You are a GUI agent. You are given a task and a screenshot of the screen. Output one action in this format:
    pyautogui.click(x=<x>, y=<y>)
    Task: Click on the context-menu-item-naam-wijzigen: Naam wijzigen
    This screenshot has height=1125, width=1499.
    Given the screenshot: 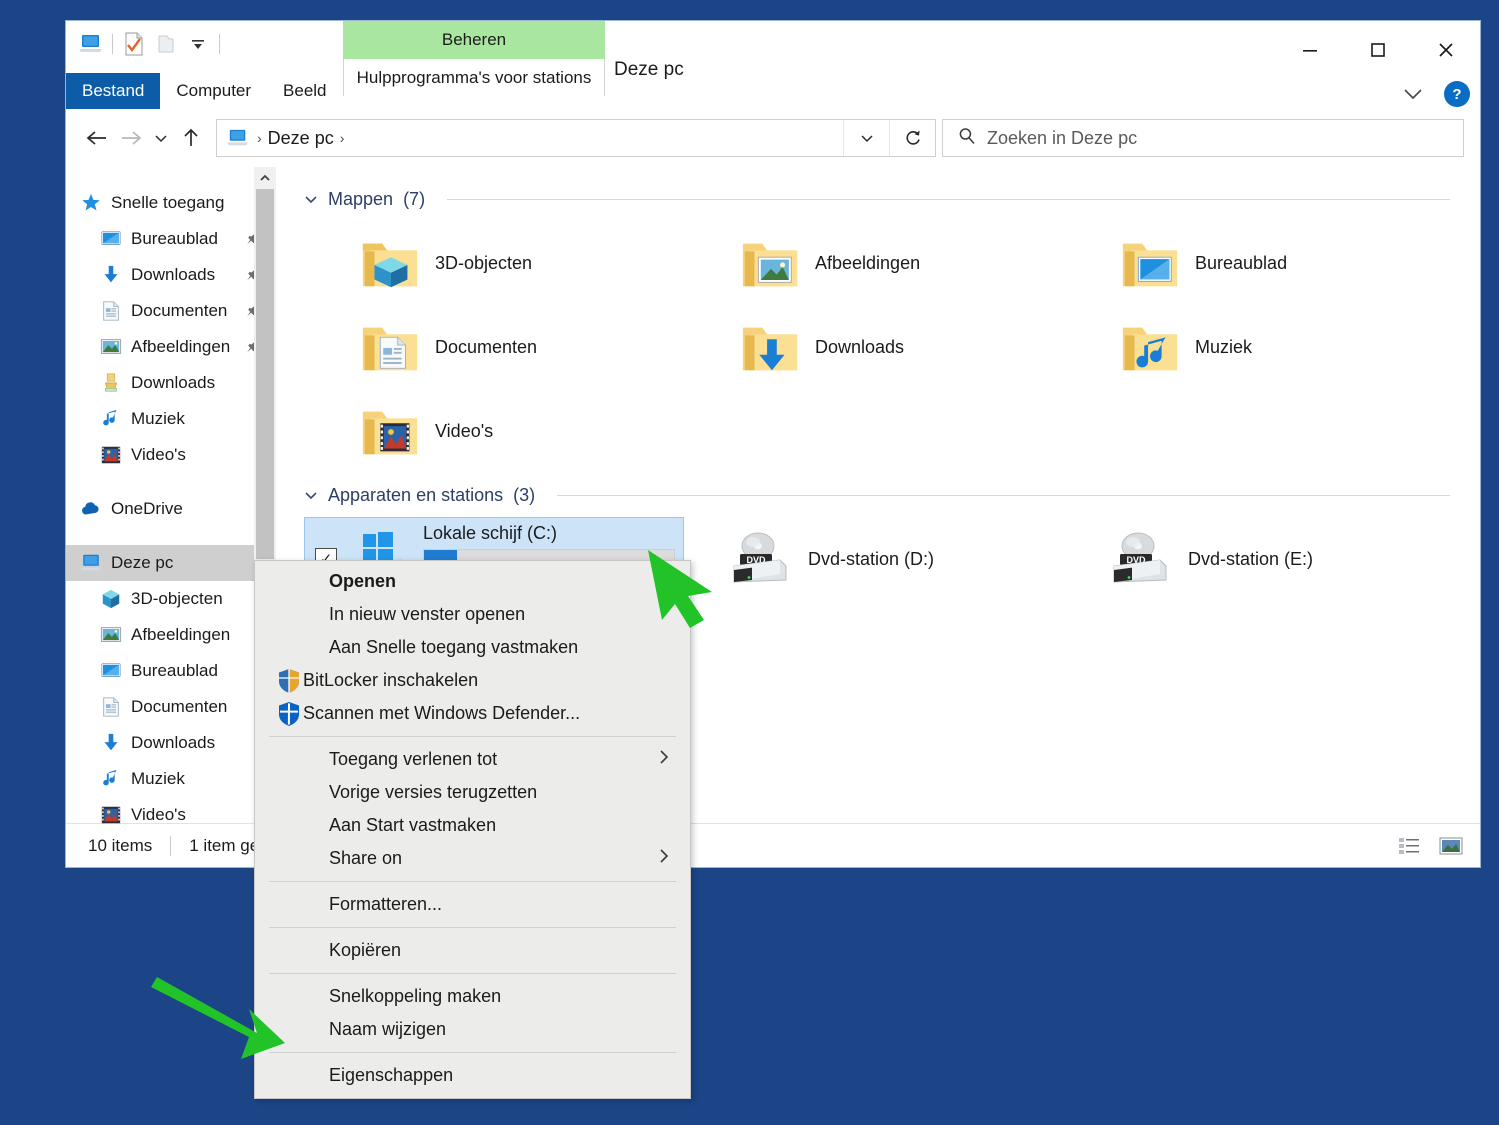 What is the action you would take?
    pyautogui.click(x=472, y=1029)
    